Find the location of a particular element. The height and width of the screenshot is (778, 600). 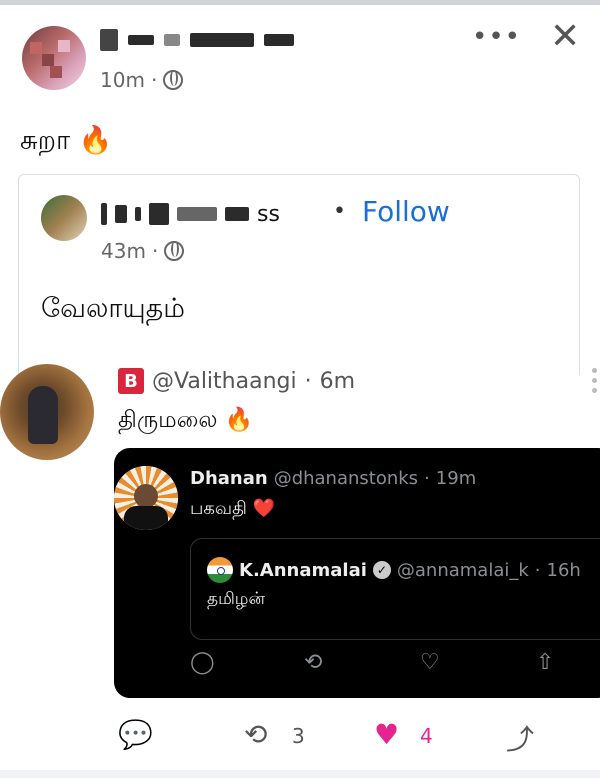

reply-icon: ◯ is located at coordinates (202, 662).